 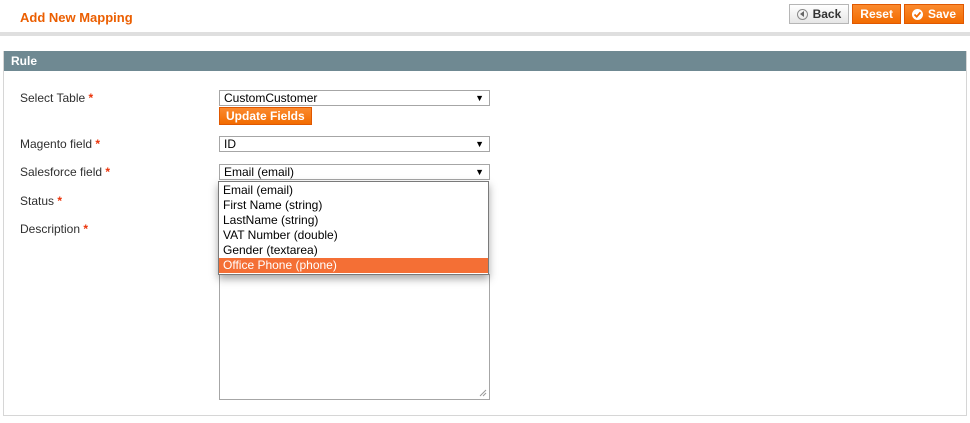 I want to click on description-label: Description *, so click(x=54, y=229).